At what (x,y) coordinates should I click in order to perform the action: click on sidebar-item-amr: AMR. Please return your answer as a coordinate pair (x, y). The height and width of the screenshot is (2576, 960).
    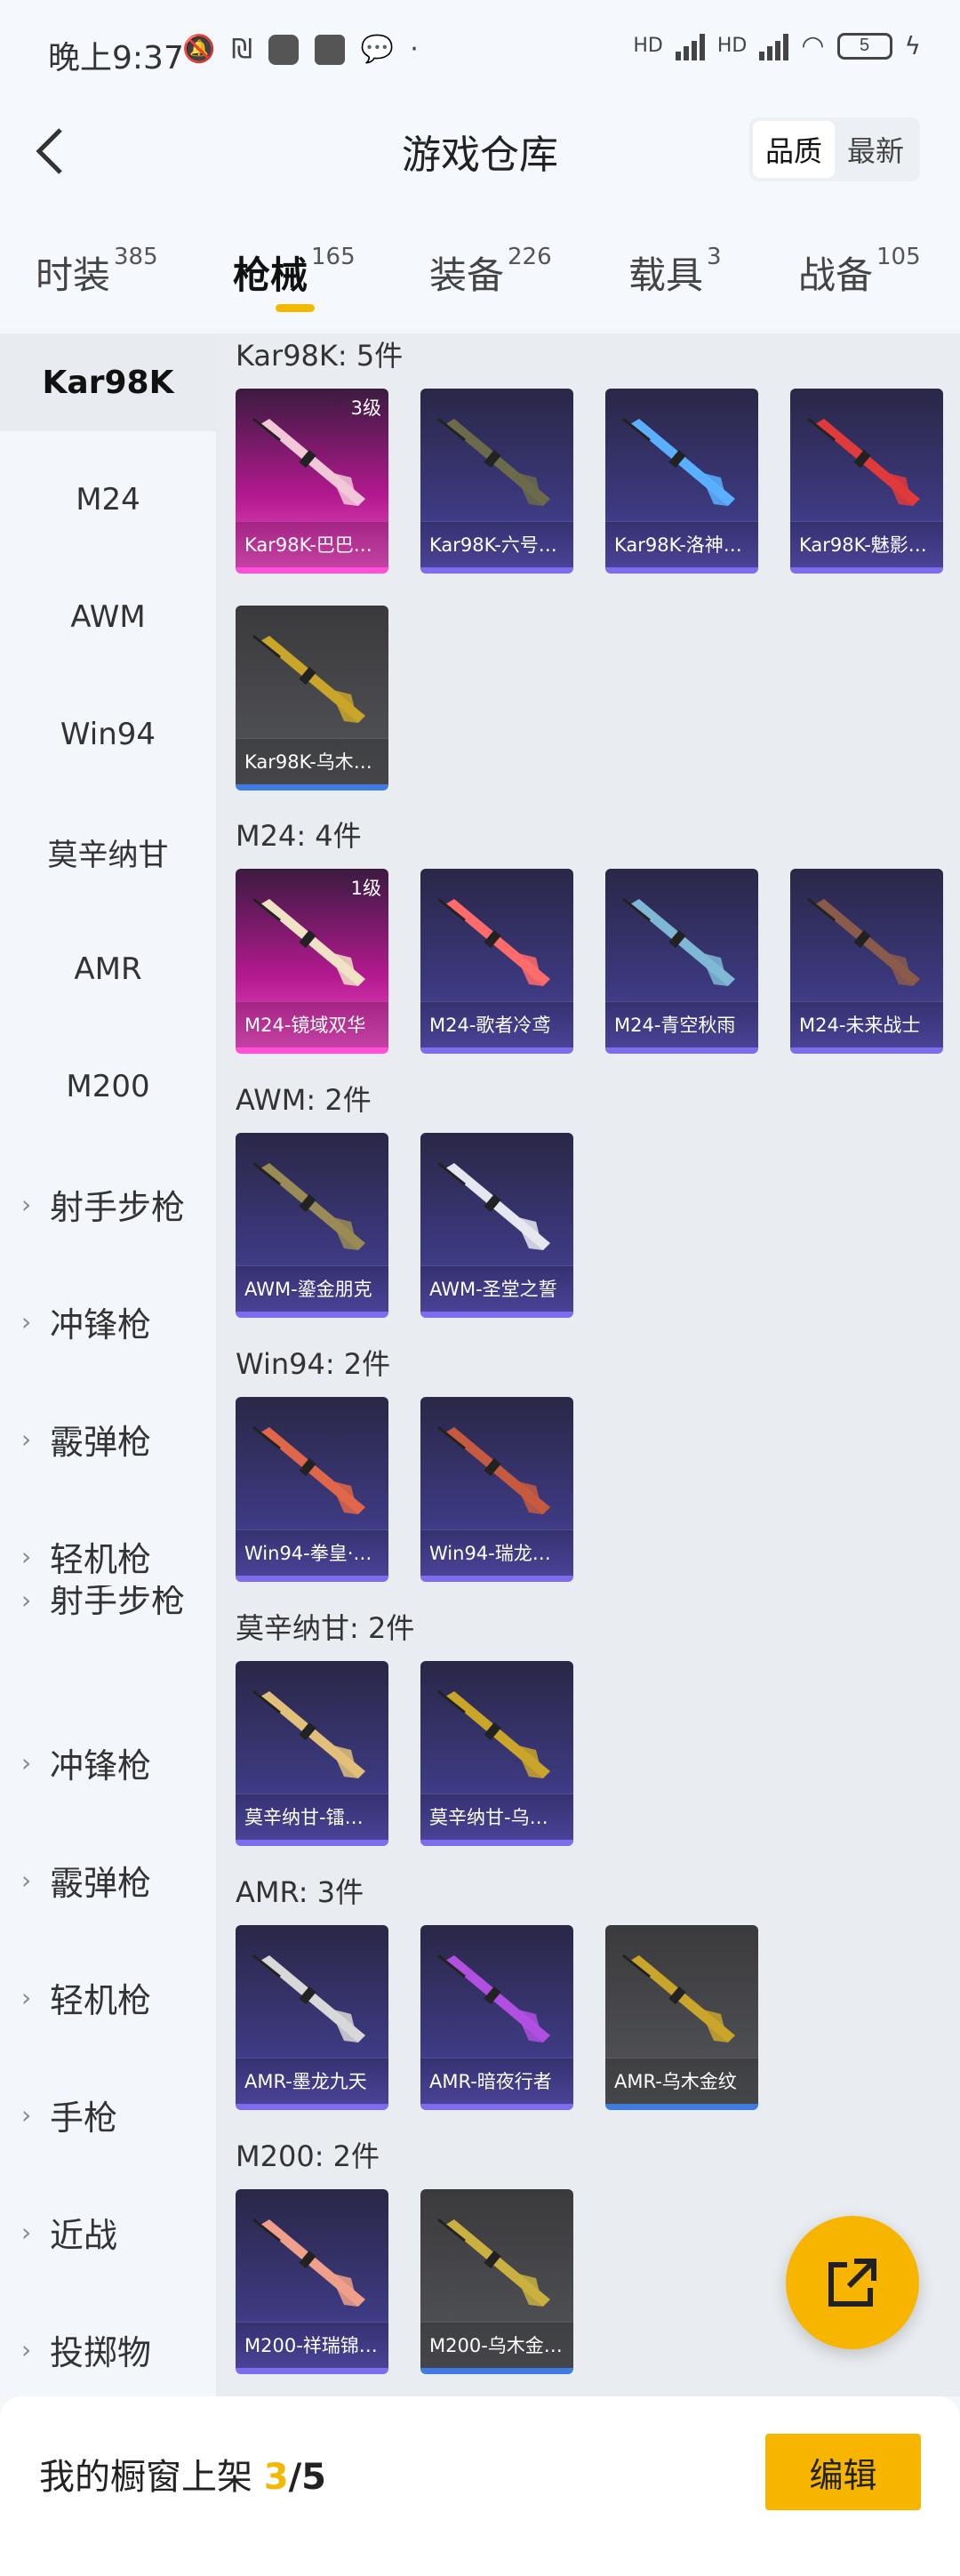
    Looking at the image, I should click on (108, 969).